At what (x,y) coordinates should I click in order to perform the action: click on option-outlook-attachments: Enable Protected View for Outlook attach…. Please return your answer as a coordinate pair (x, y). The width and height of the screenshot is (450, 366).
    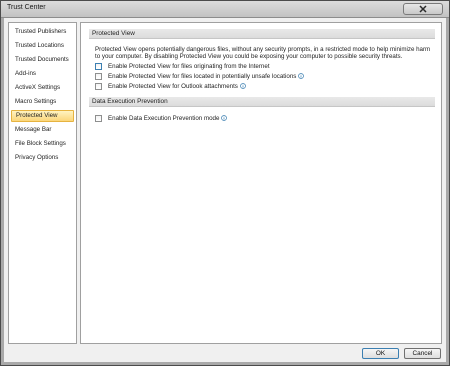
    Looking at the image, I should click on (170, 86).